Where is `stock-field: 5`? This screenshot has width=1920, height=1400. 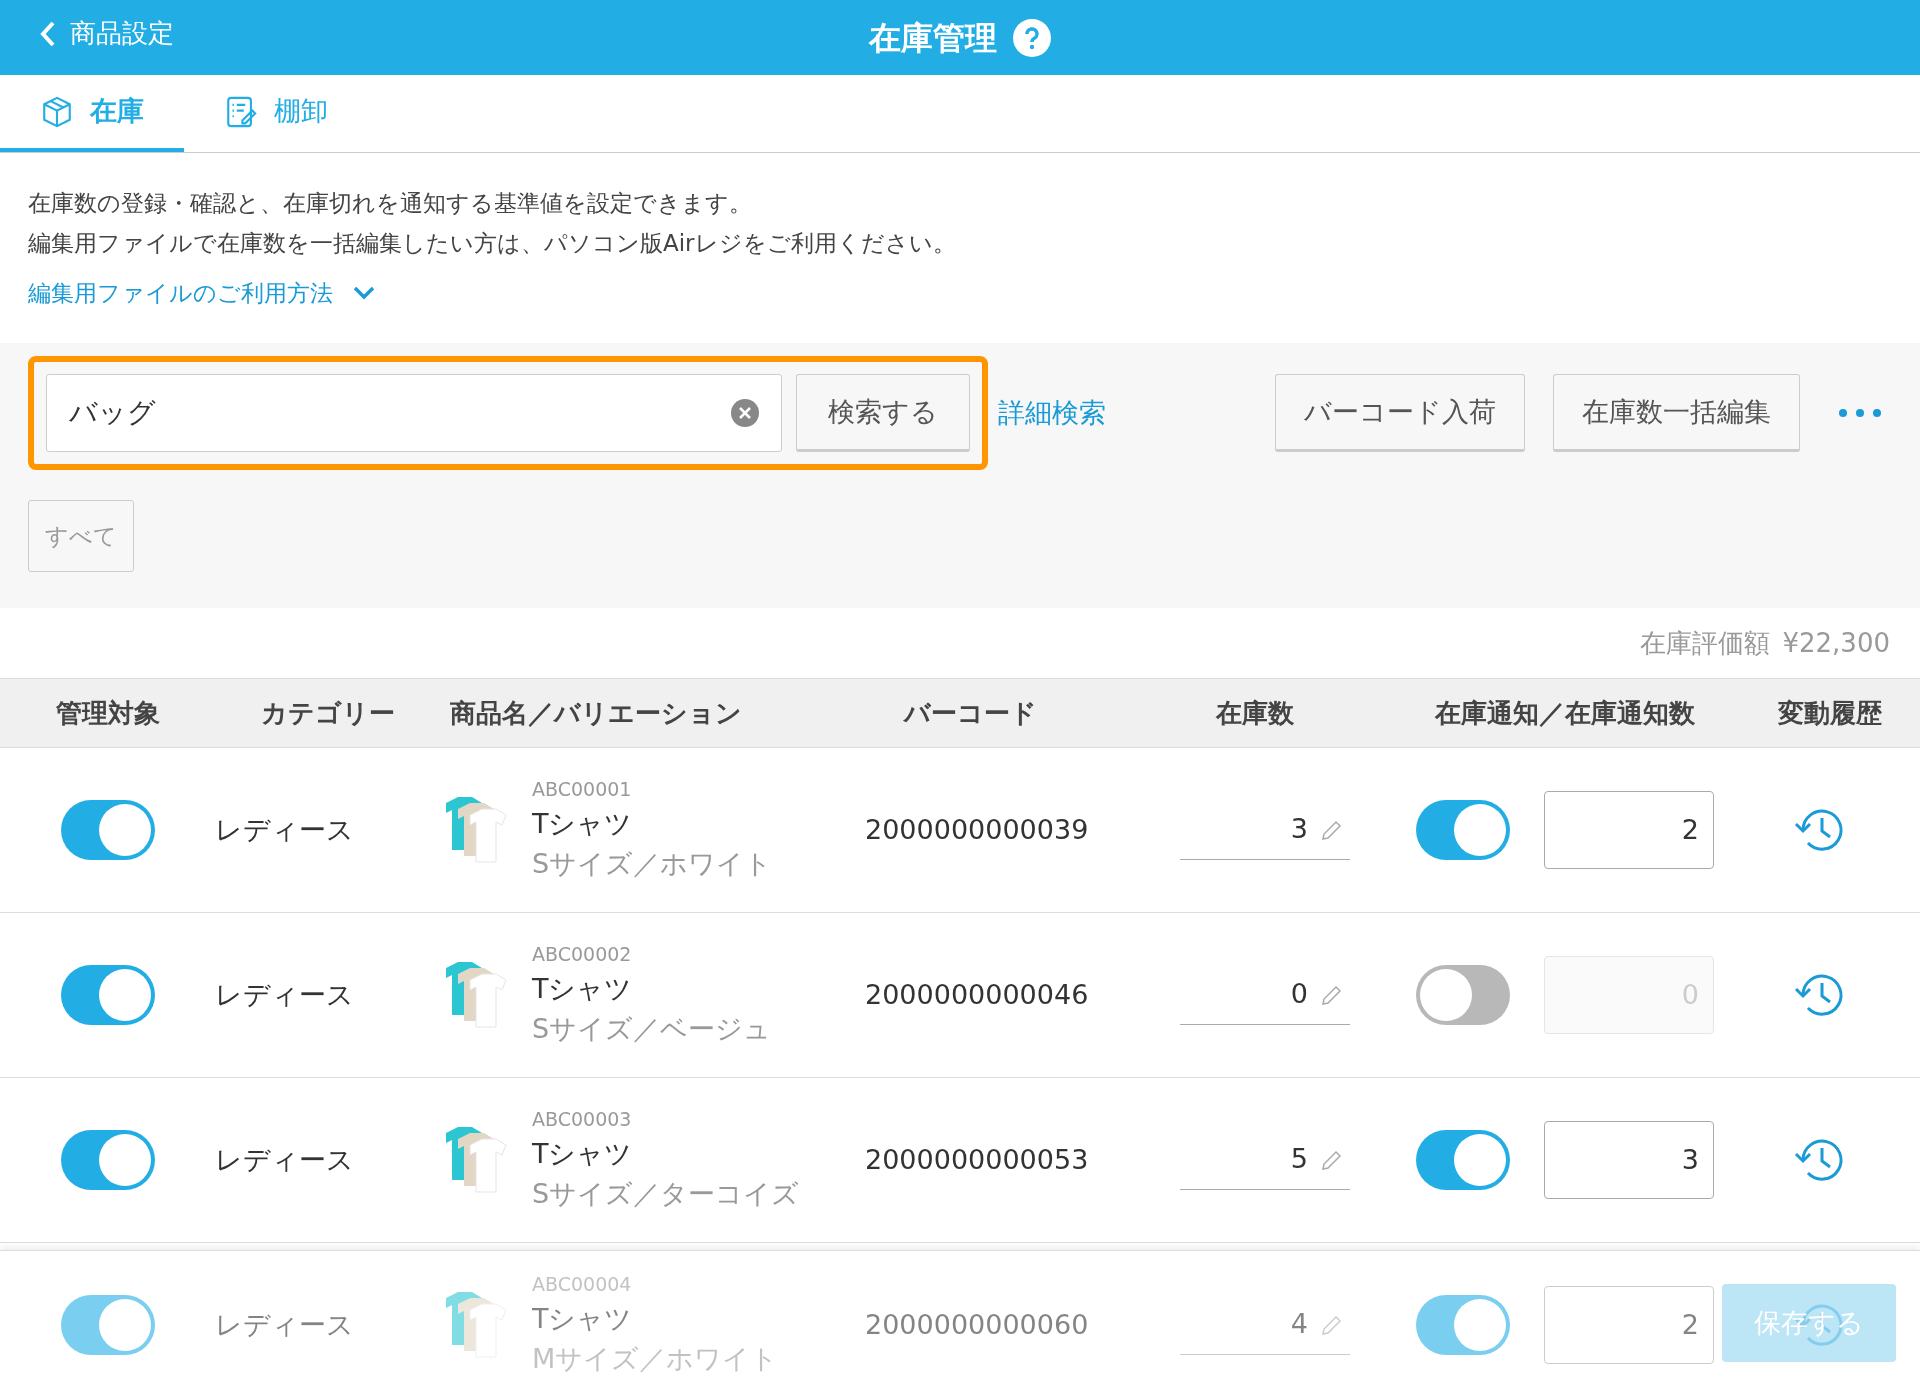
stock-field: 5 is located at coordinates (1265, 1160).